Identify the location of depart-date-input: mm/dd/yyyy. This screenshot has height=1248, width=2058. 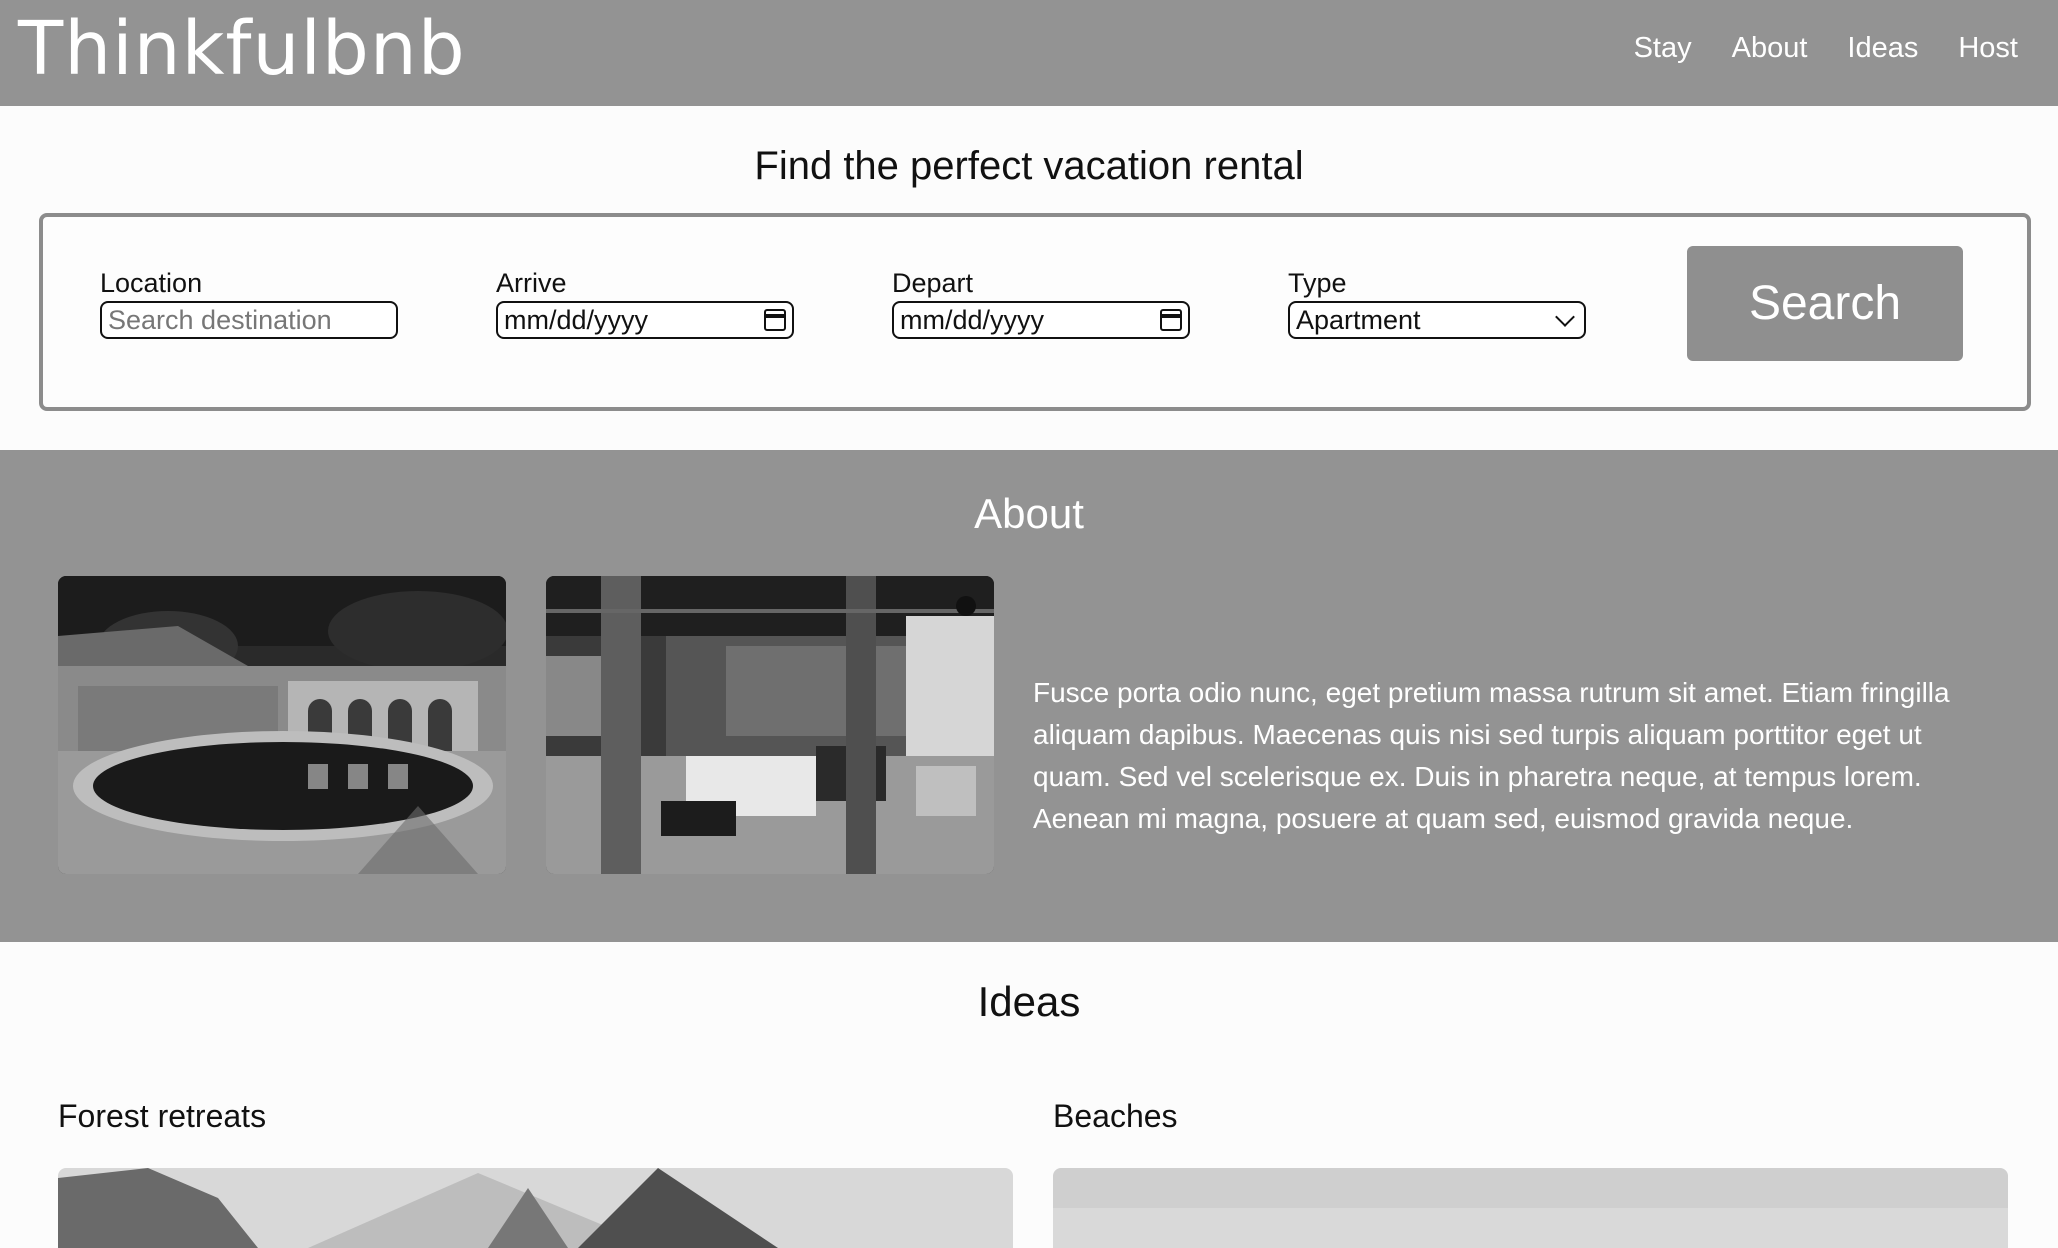
(1041, 320).